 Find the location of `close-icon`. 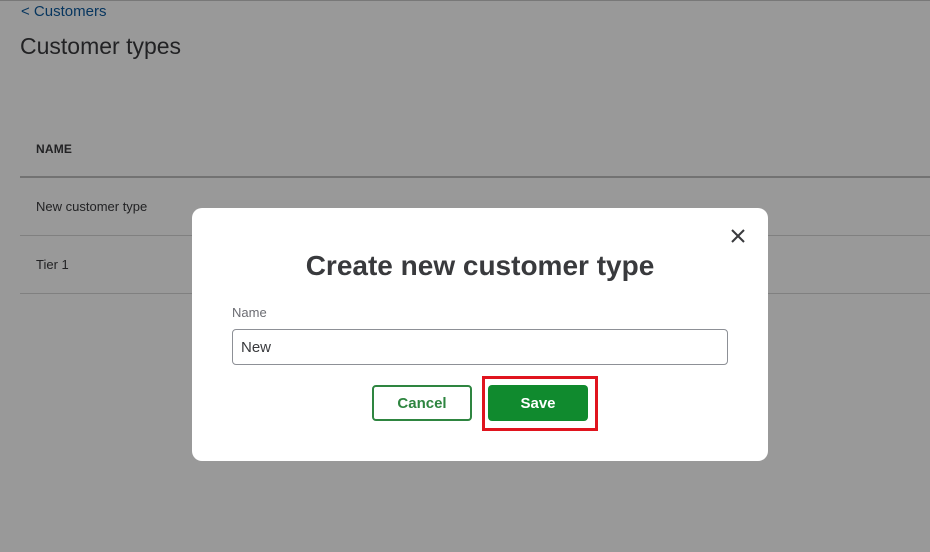

close-icon is located at coordinates (738, 236).